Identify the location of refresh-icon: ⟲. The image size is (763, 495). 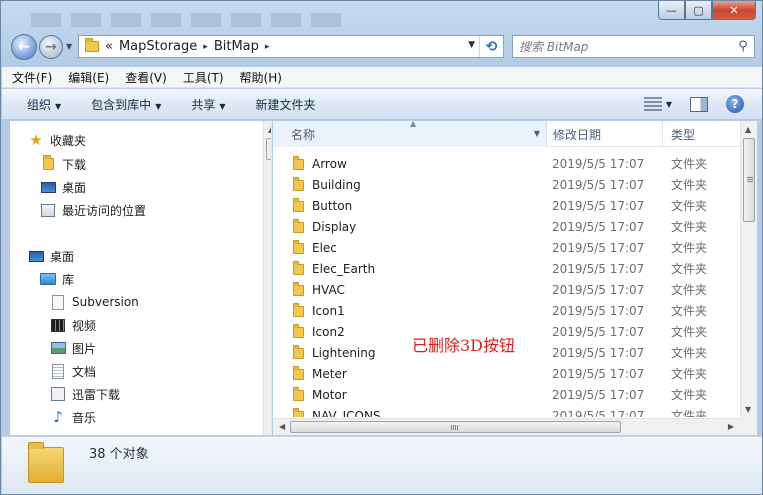
(491, 46).